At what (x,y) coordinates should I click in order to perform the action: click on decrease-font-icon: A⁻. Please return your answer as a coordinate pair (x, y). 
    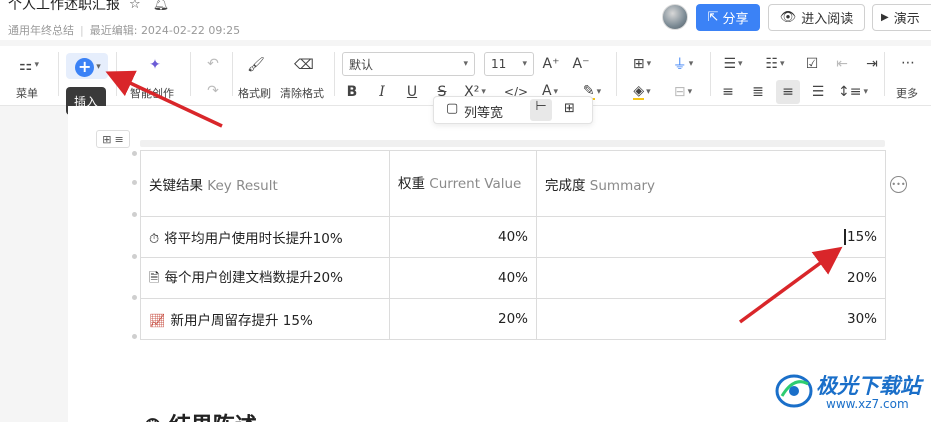
    Looking at the image, I should click on (581, 64).